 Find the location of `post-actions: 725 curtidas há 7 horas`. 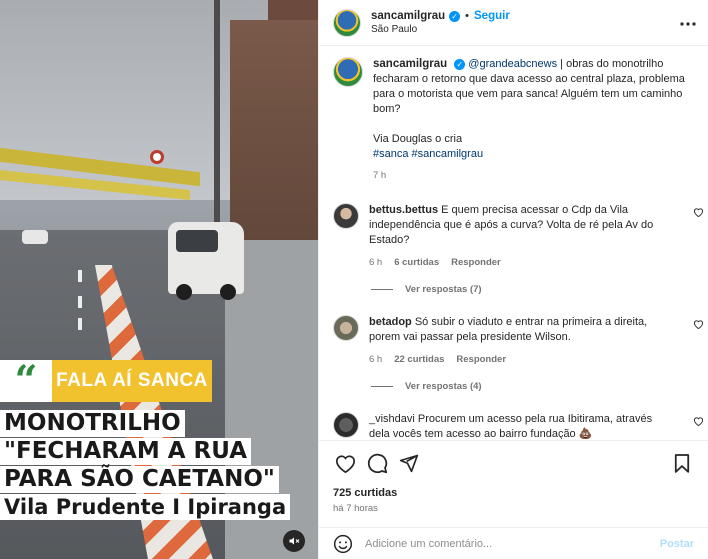

post-actions: 725 curtidas há 7 horas is located at coordinates (513, 477).